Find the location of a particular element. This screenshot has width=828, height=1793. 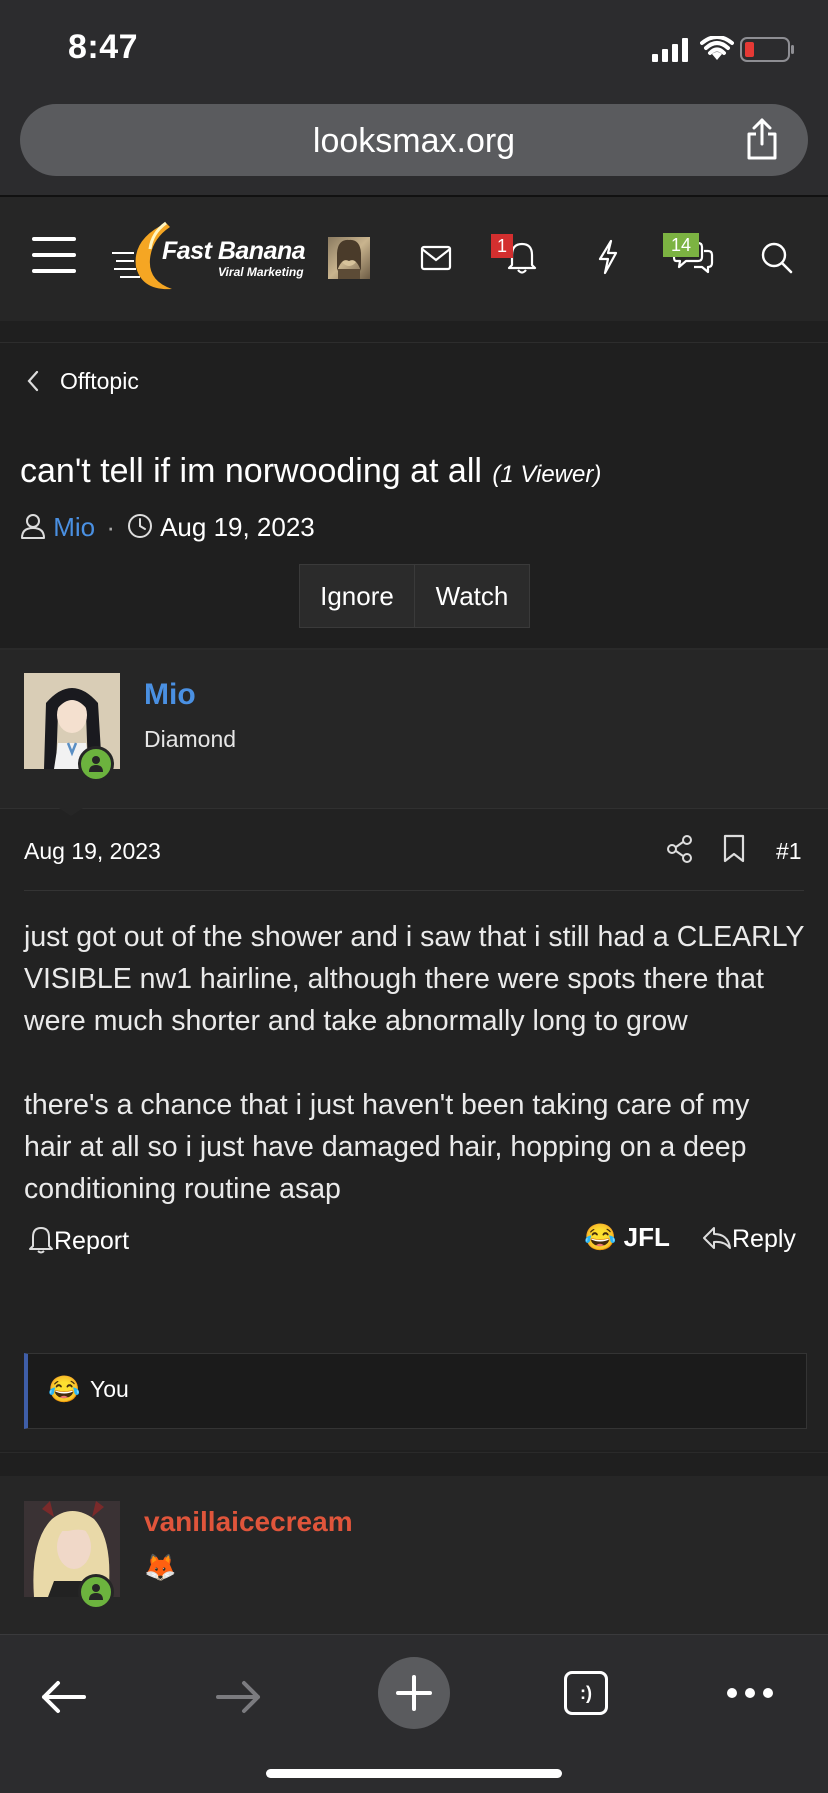

reactions-by: You is located at coordinates (109, 1389).